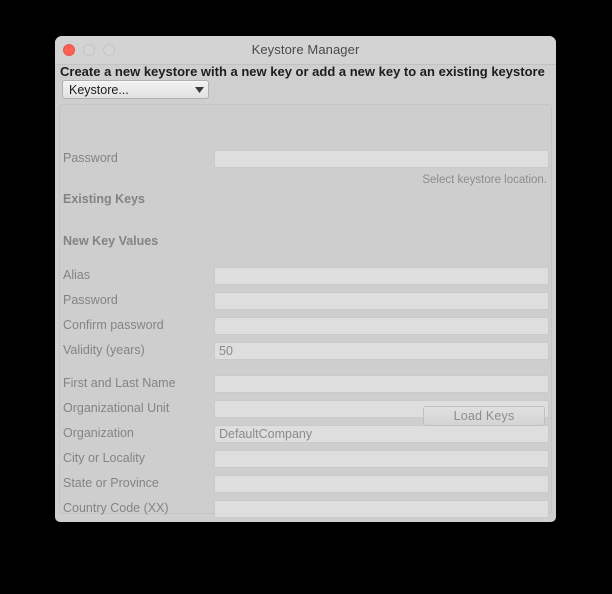 This screenshot has height=594, width=612. I want to click on state-or-province-input, so click(381, 484).